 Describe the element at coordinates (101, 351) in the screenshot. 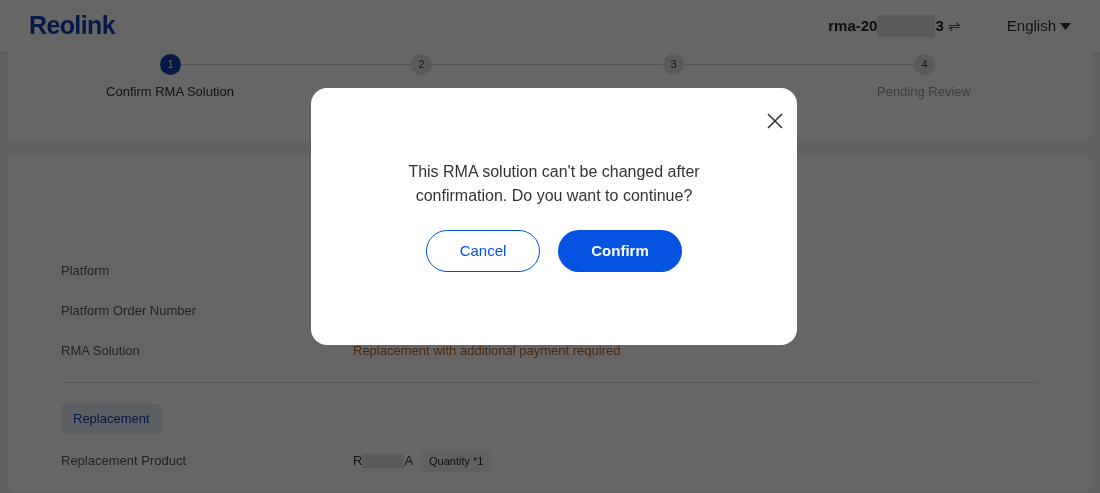

I see `field-label: RMA Solution` at that location.